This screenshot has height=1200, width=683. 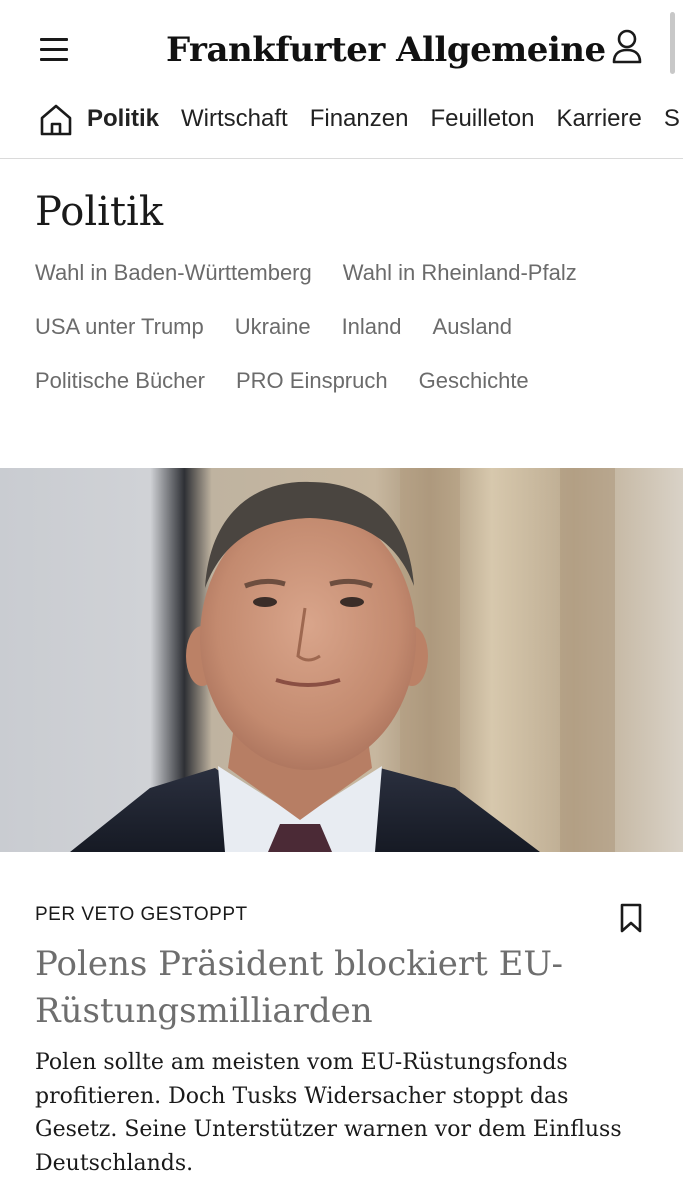 What do you see at coordinates (631, 918) in the screenshot?
I see `bookmark-icon` at bounding box center [631, 918].